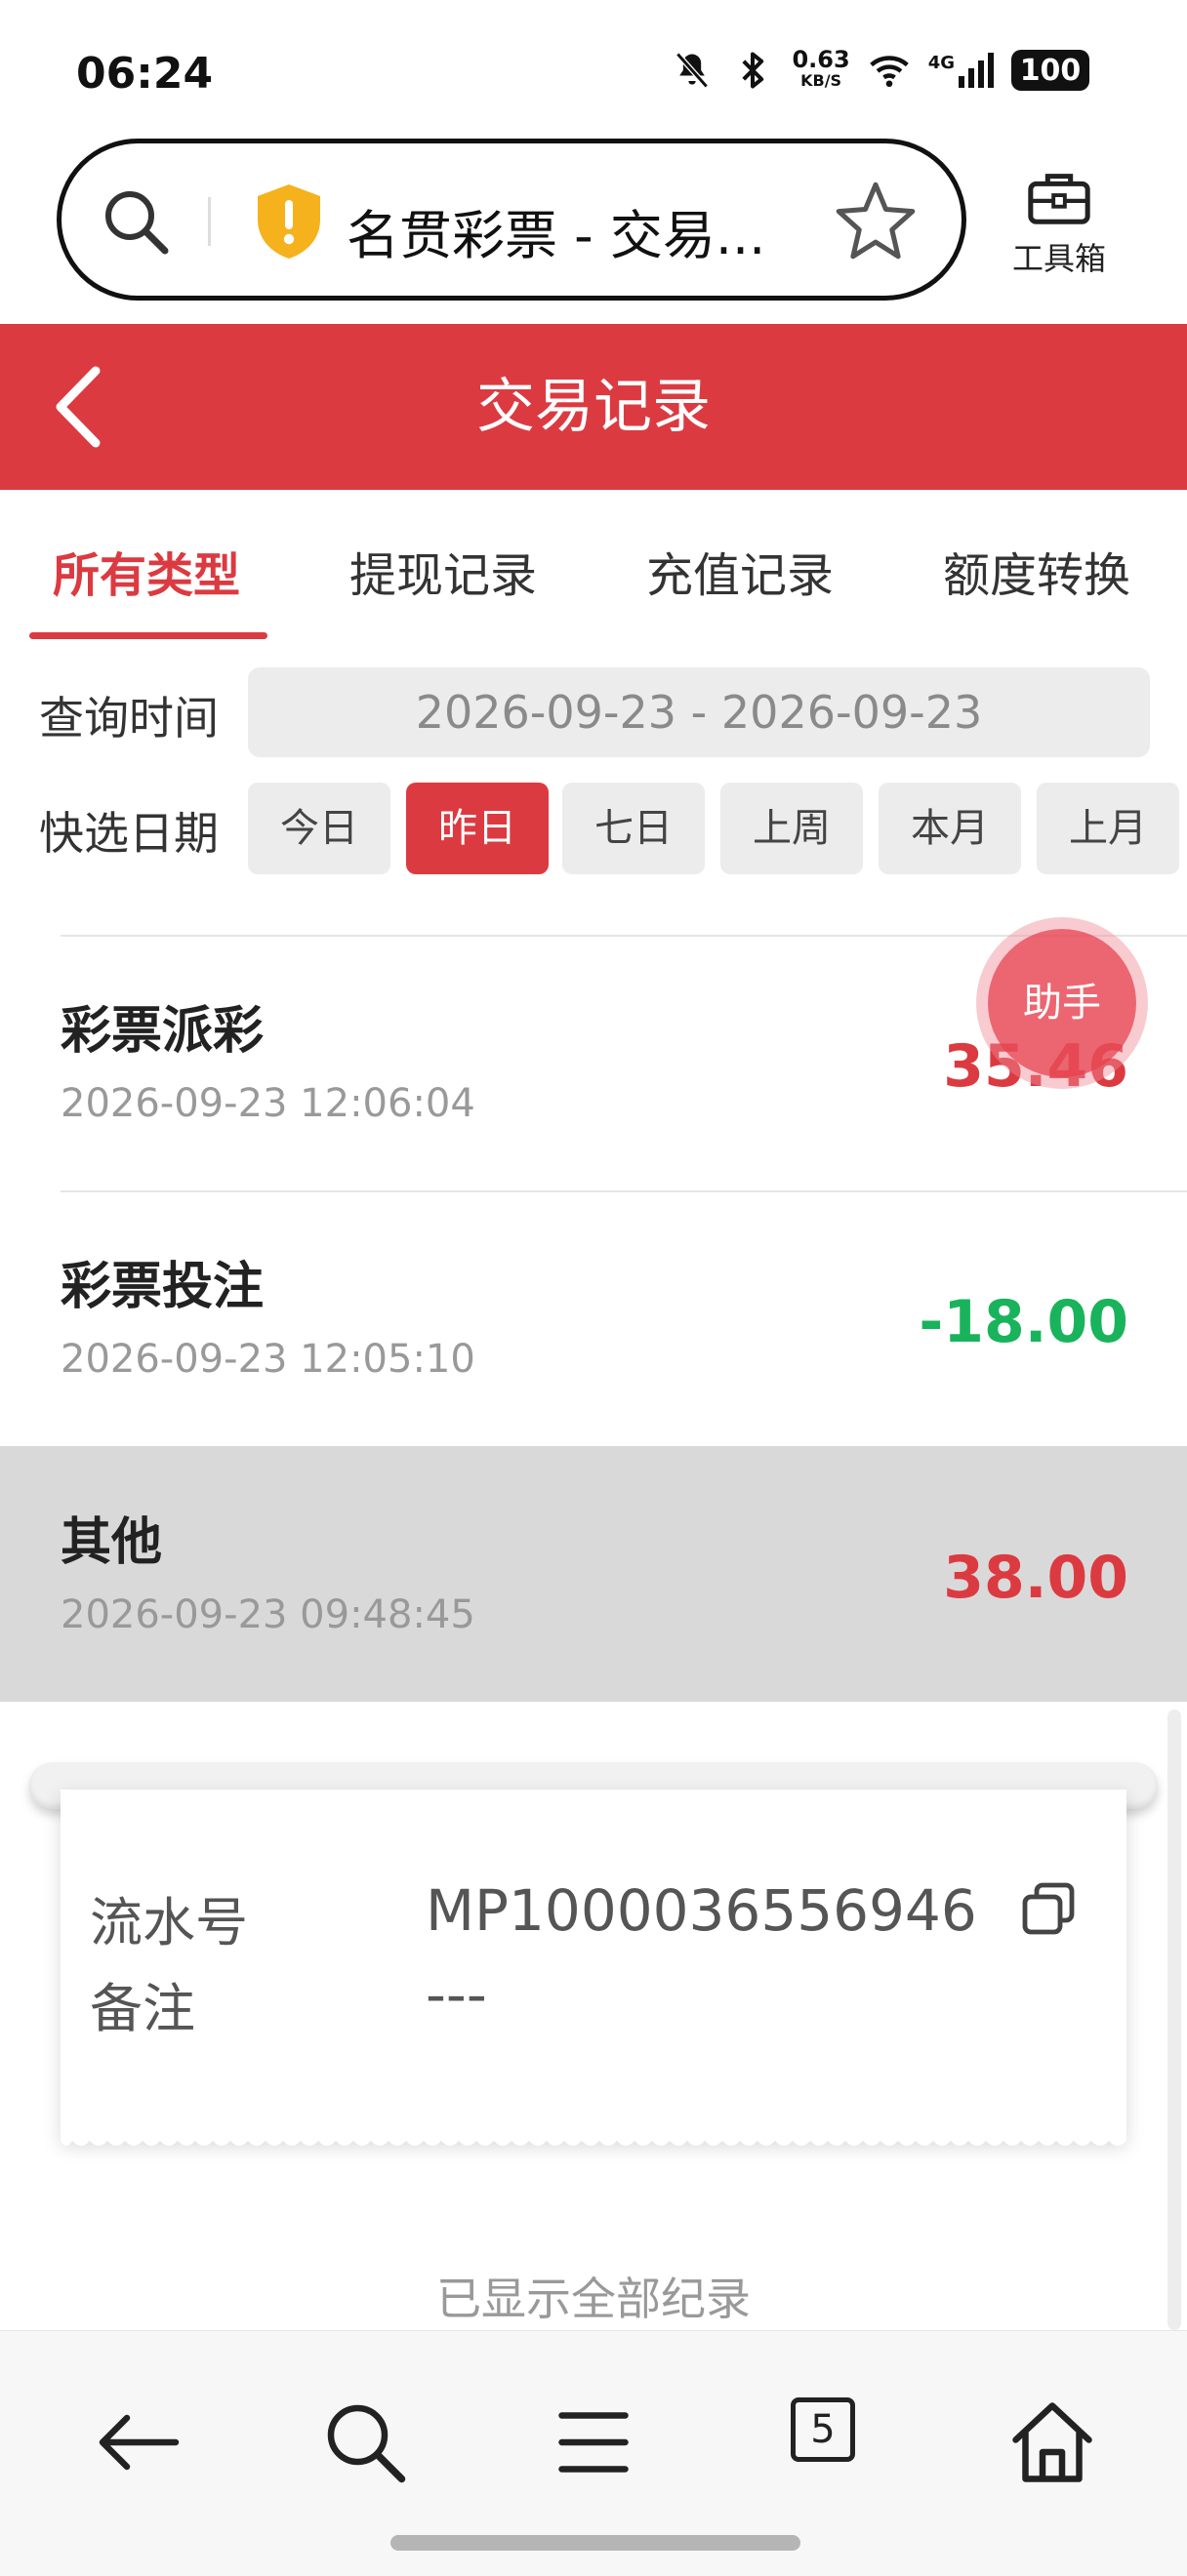  What do you see at coordinates (319, 828) in the screenshot?
I see `chip-today: 今日` at bounding box center [319, 828].